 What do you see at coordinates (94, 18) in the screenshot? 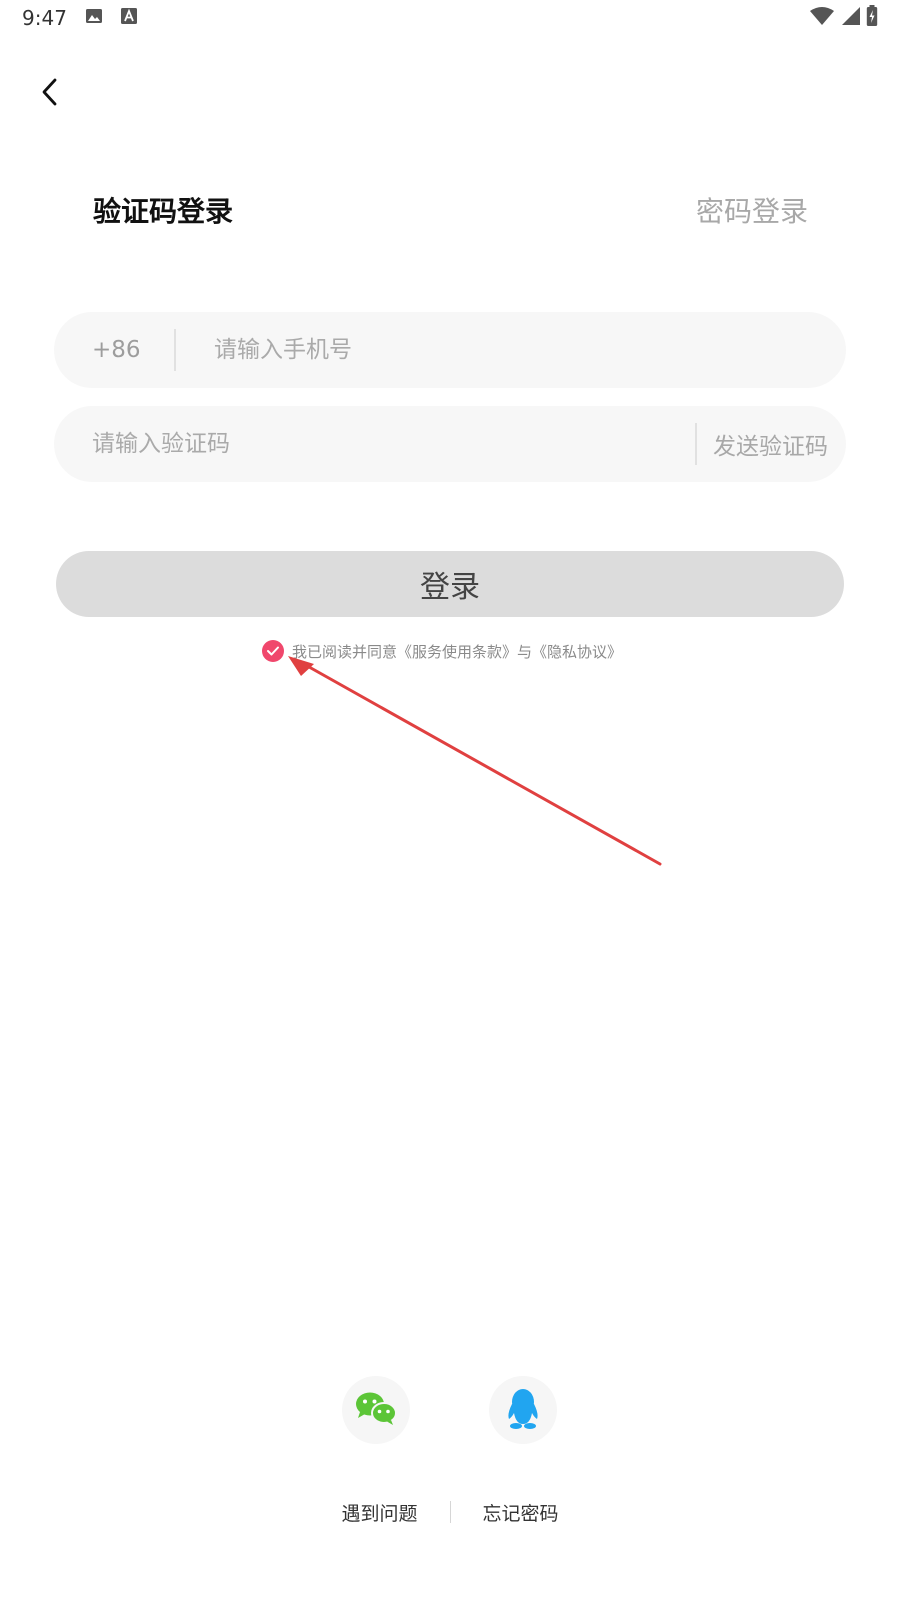
I see `image-icon` at bounding box center [94, 18].